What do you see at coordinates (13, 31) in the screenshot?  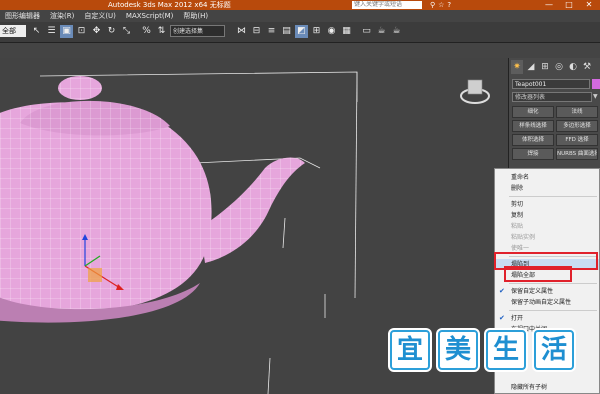 I see `selection-filter-dropdown: 全部` at bounding box center [13, 31].